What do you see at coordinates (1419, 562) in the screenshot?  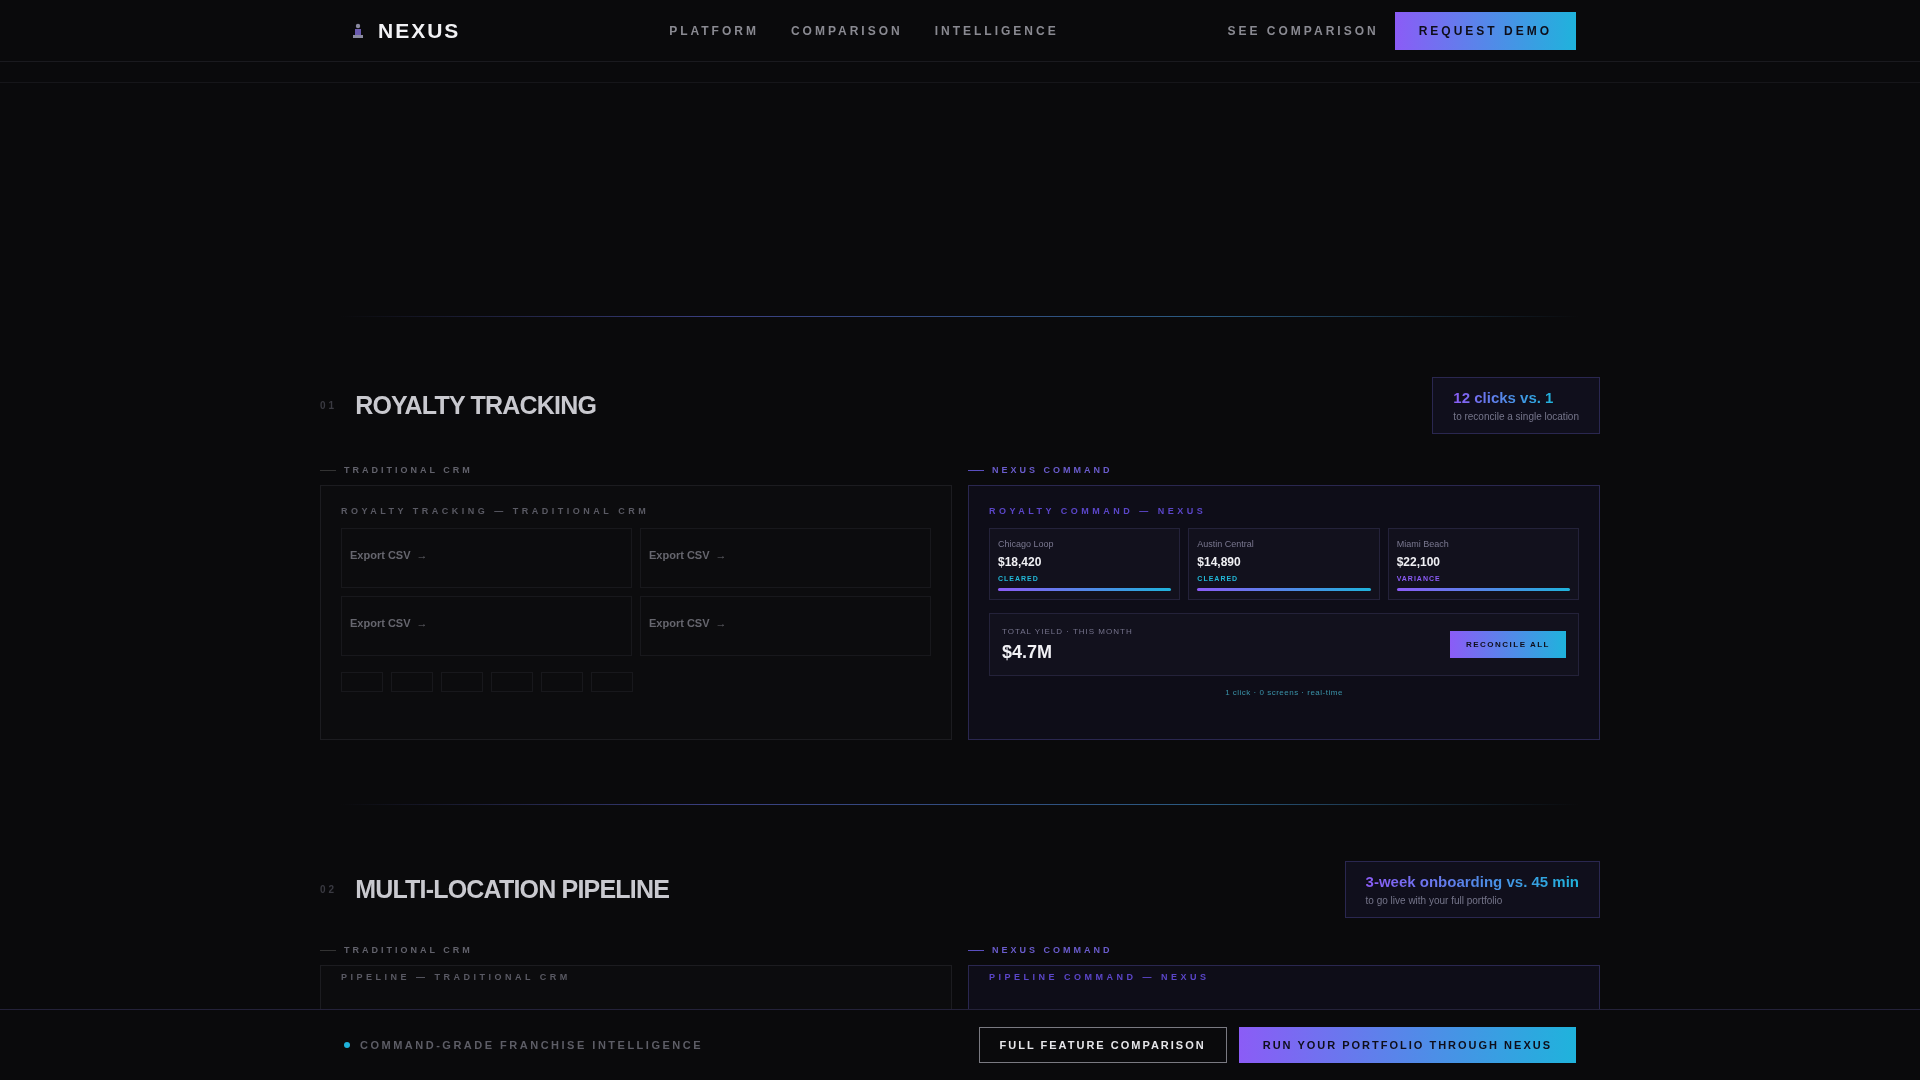 I see `amount: $22,100` at bounding box center [1419, 562].